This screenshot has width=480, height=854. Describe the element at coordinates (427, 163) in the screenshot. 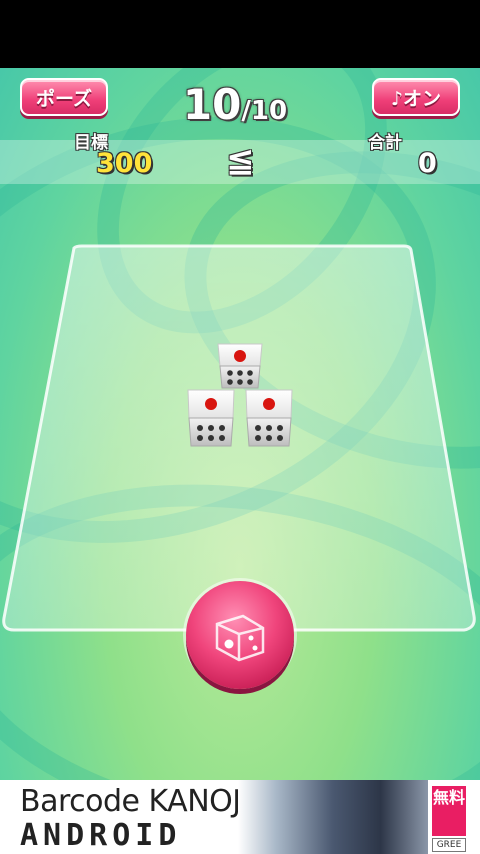

I see `total-value: 0` at that location.